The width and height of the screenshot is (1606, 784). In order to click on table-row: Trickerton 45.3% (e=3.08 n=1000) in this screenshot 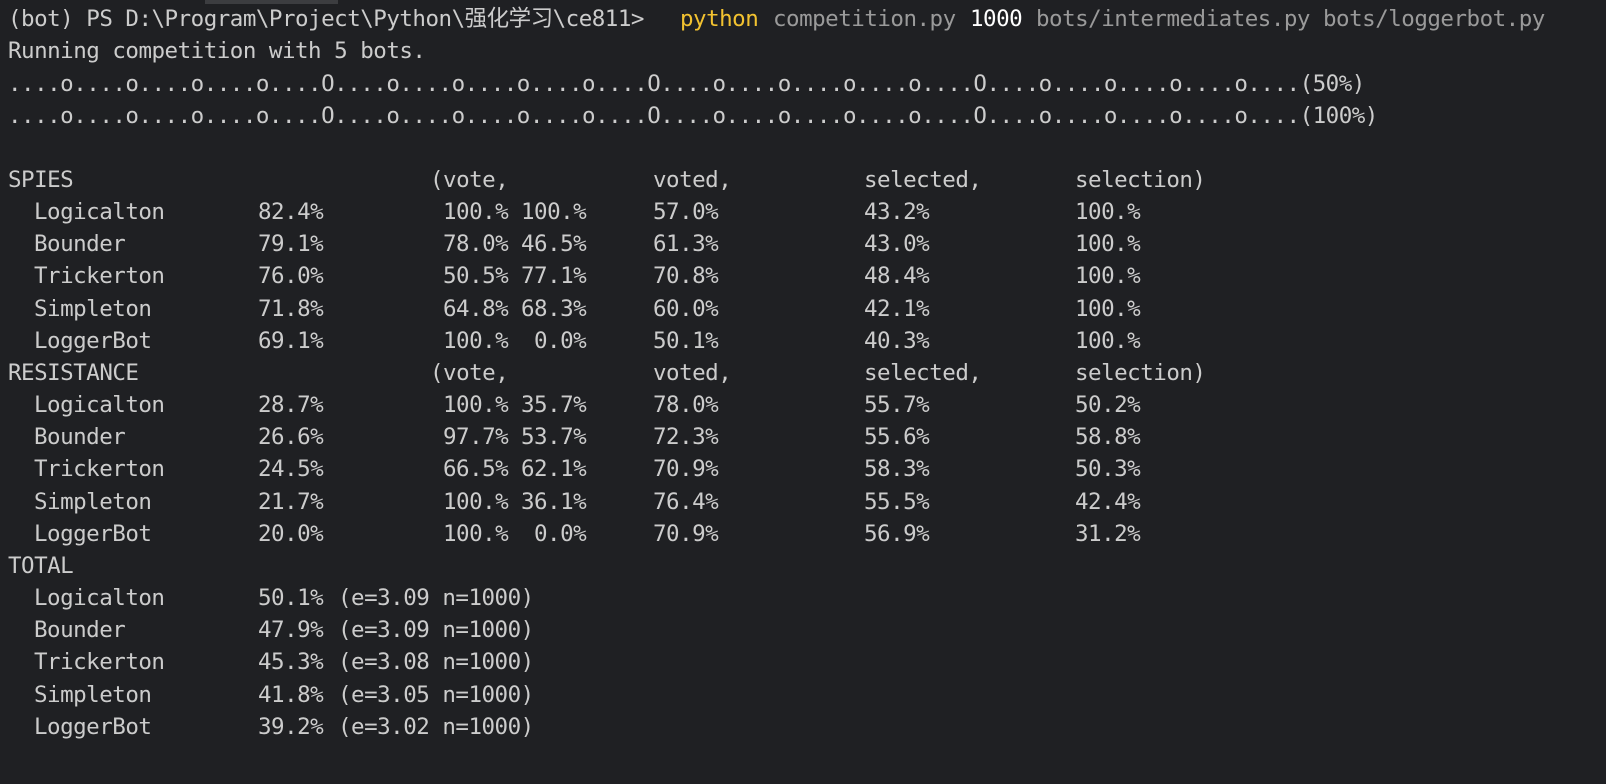, I will do `click(271, 662)`.